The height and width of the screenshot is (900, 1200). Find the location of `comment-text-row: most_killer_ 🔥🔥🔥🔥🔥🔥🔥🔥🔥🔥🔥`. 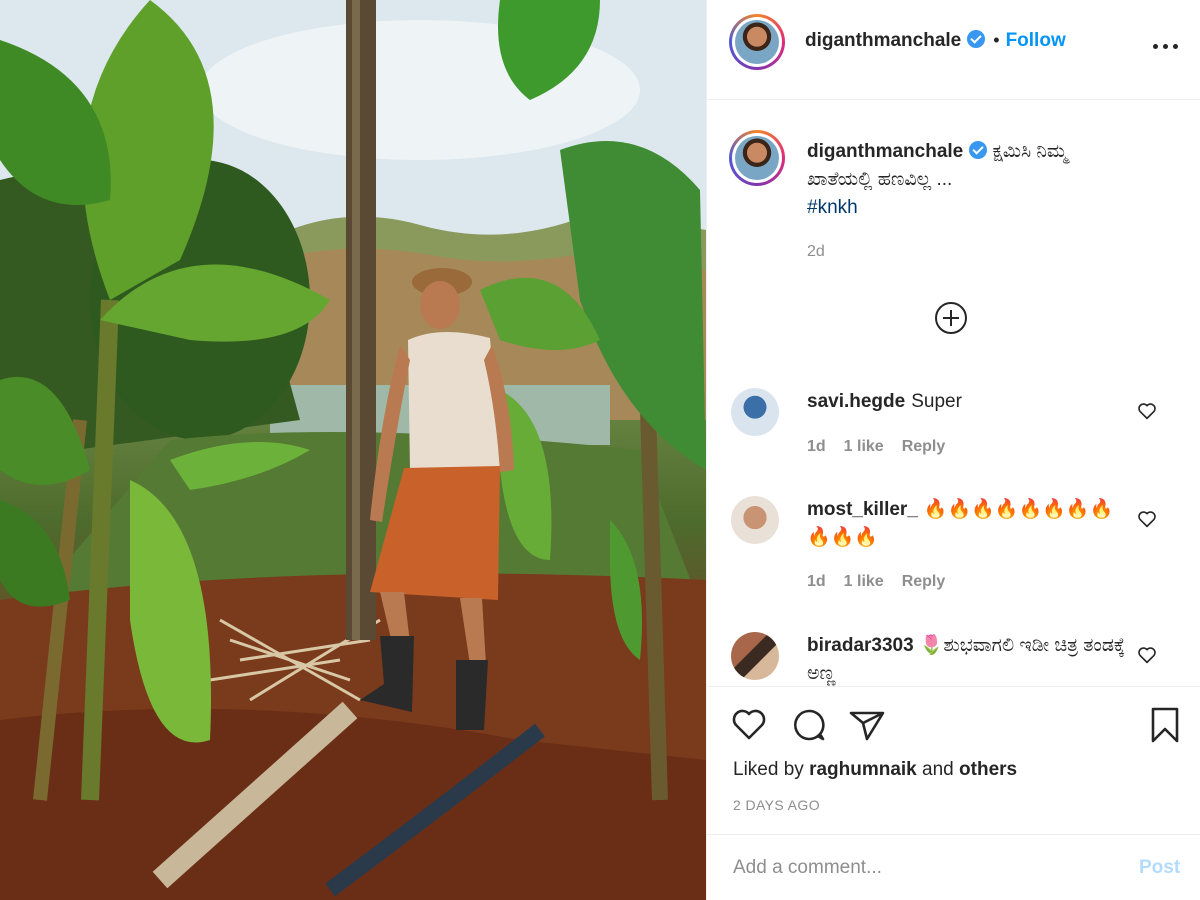

comment-text-row: most_killer_ 🔥🔥🔥🔥🔥🔥🔥🔥🔥🔥🔥 is located at coordinates (962, 524).